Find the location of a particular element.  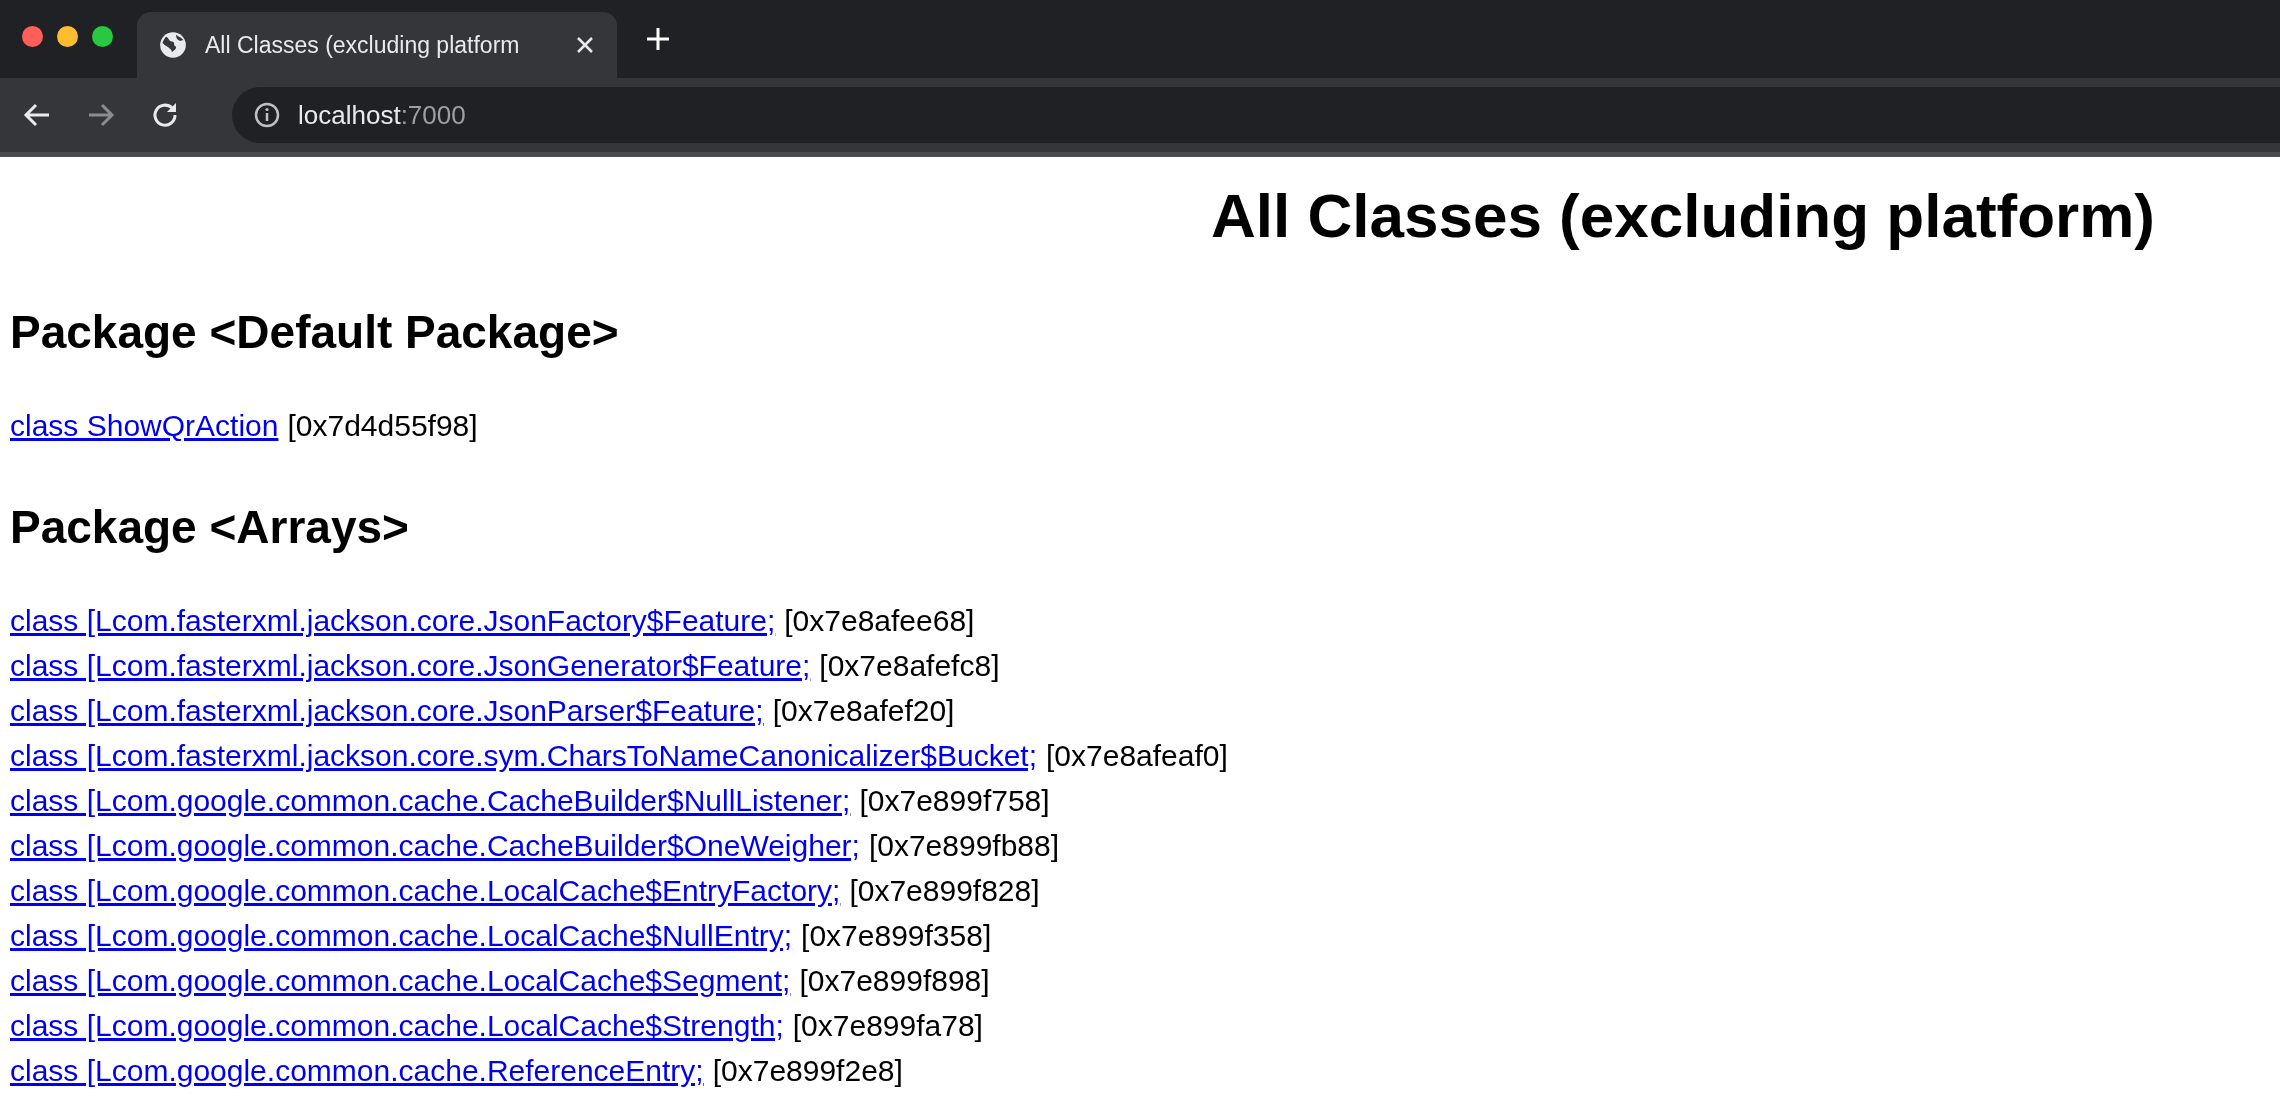

package-heading: Package <Arrays> is located at coordinates (210, 528).